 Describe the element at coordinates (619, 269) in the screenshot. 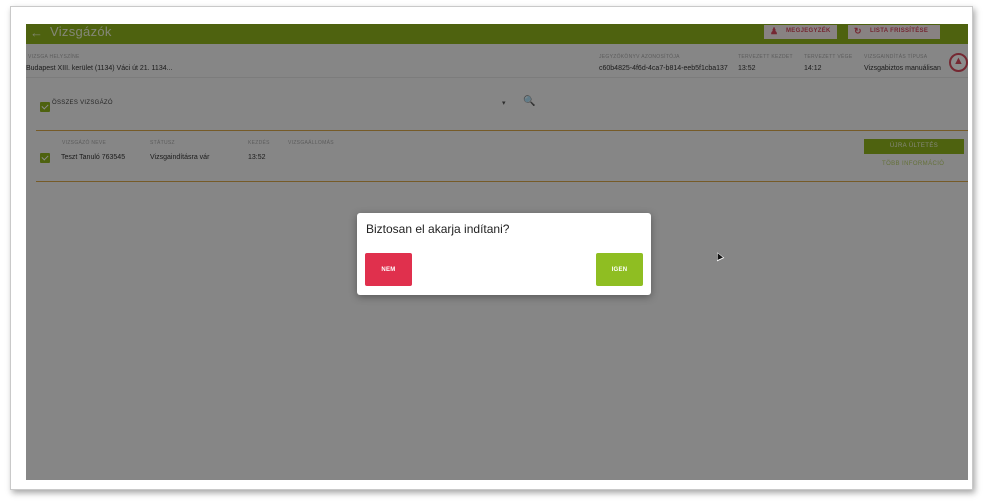

I see `yes-button: IGEN` at that location.